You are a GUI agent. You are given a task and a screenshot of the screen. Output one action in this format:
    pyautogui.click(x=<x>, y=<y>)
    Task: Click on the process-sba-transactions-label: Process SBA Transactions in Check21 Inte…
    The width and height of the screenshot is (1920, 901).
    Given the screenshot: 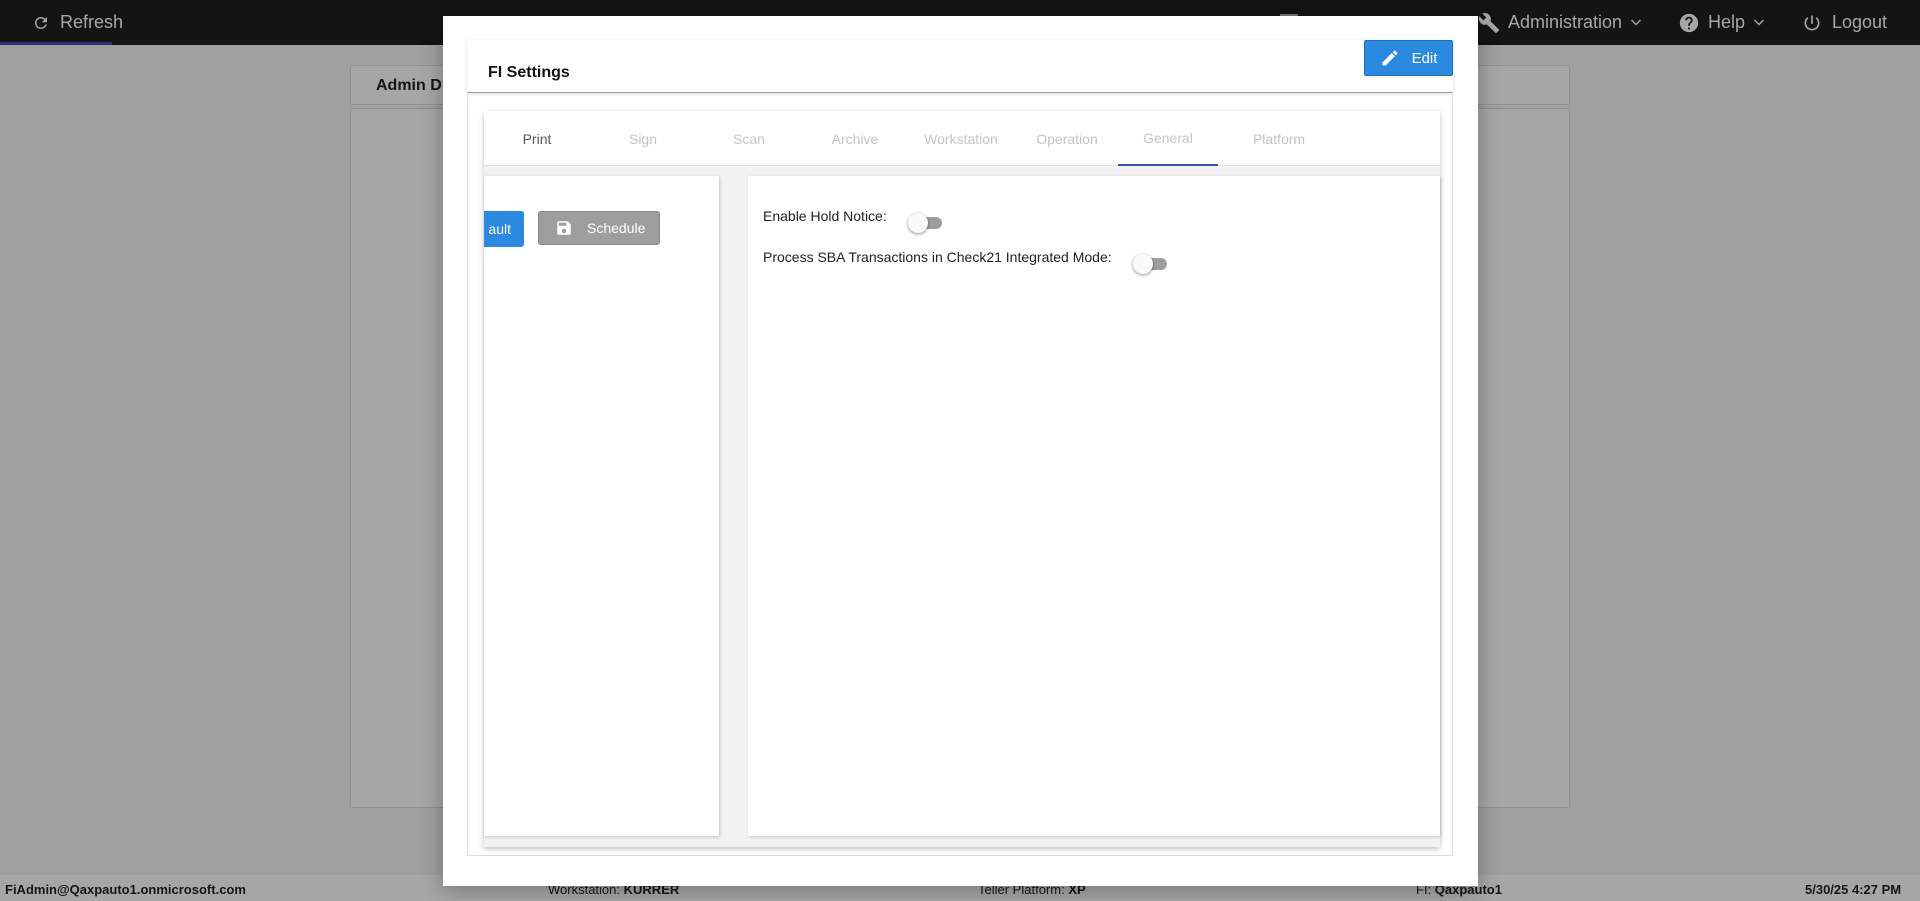 What is the action you would take?
    pyautogui.click(x=937, y=257)
    